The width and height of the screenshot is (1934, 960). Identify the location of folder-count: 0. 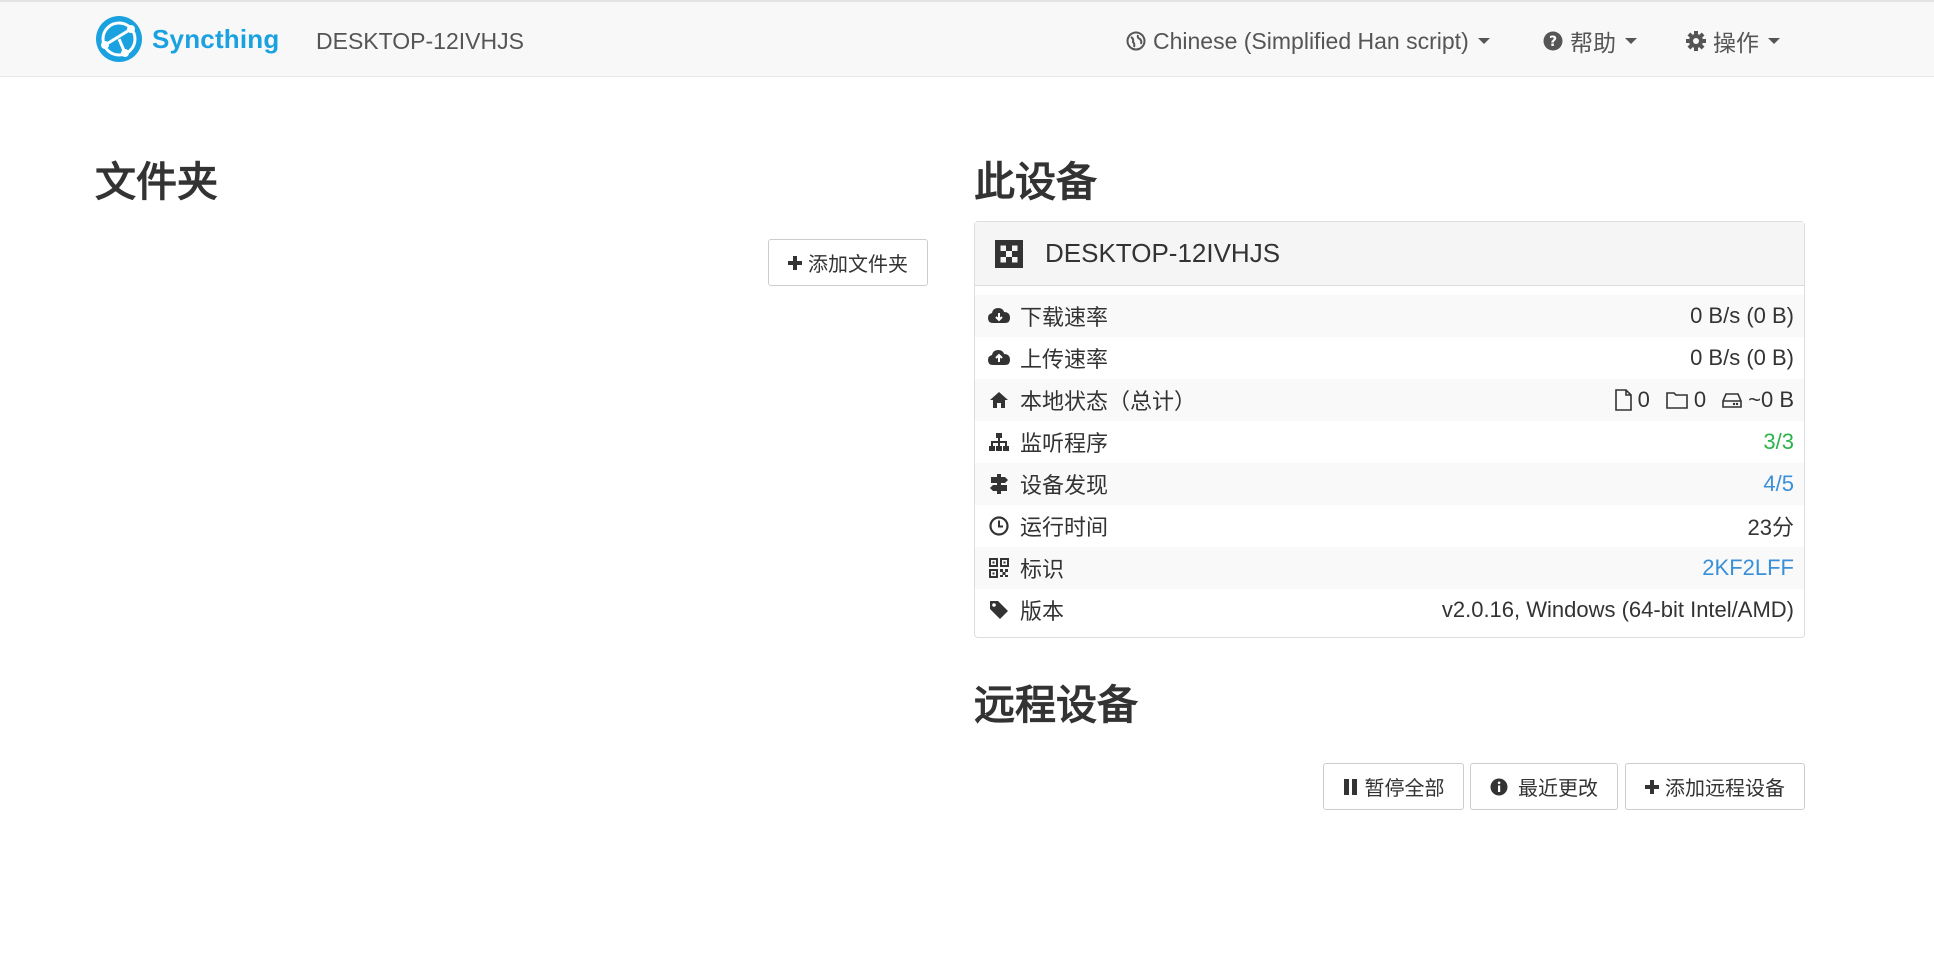
(1686, 400).